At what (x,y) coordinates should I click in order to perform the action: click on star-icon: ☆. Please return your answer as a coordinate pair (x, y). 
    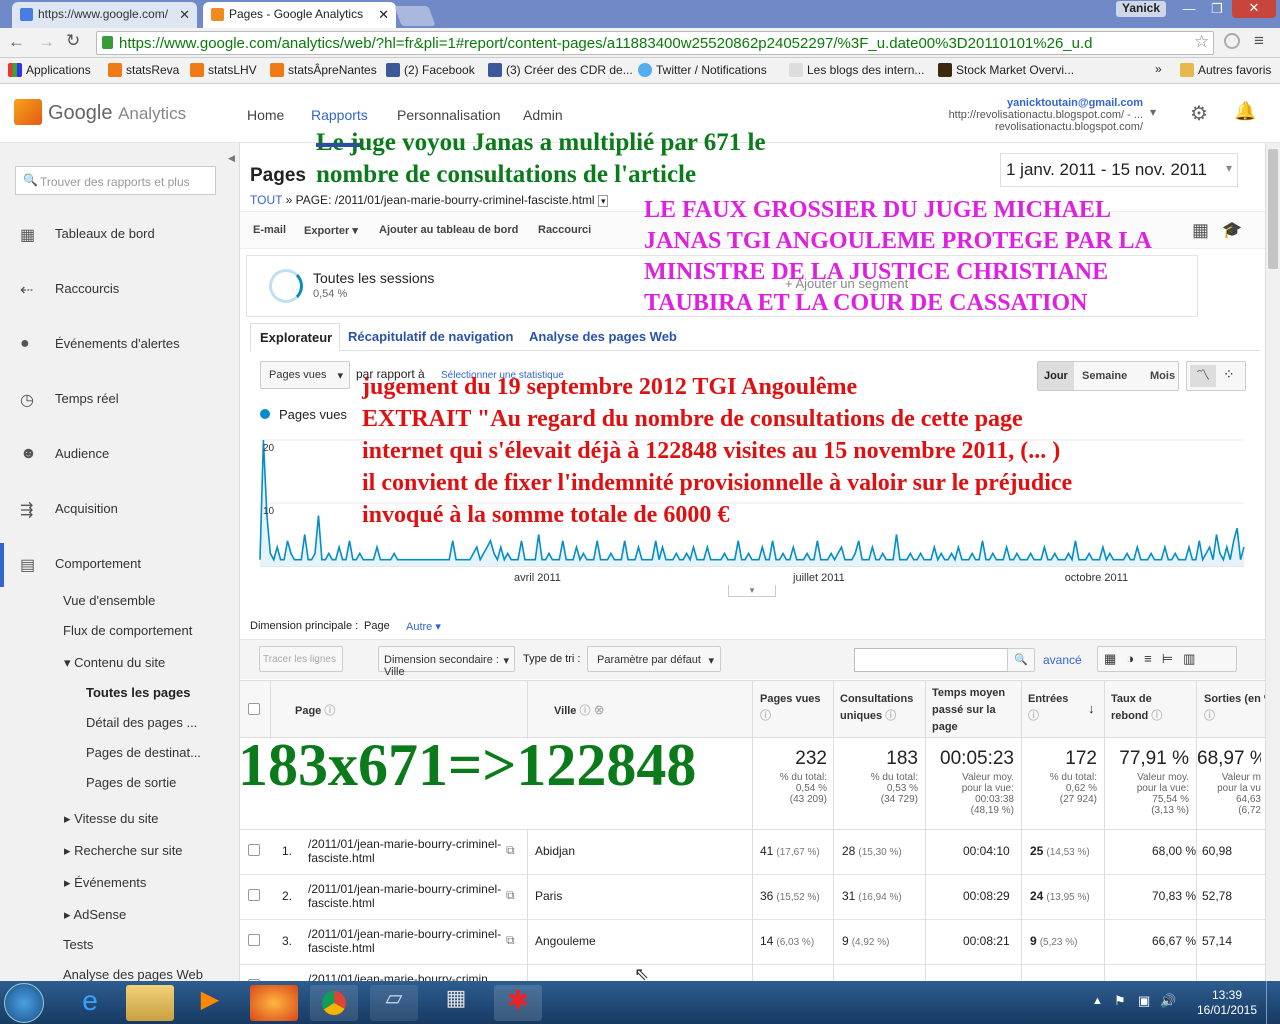
    Looking at the image, I should click on (1201, 42).